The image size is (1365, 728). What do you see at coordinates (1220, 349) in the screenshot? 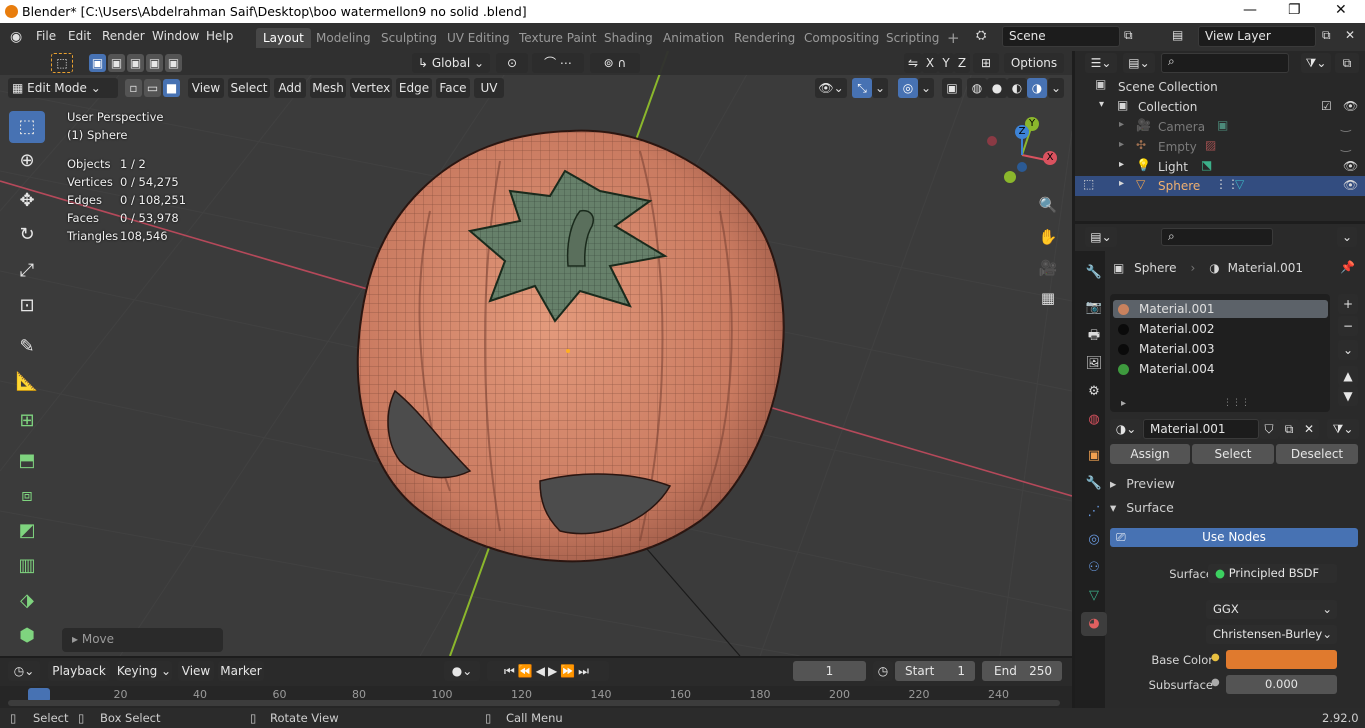
I see `material-slot: Material.003` at bounding box center [1220, 349].